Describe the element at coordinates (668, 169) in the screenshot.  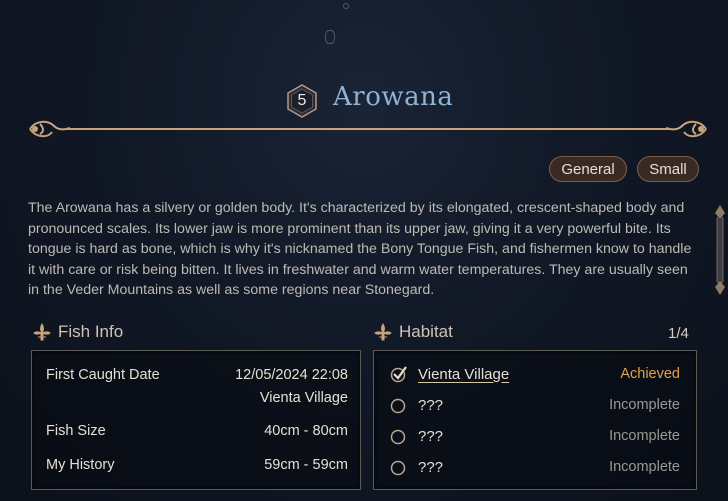
I see `tag-small: Small` at that location.